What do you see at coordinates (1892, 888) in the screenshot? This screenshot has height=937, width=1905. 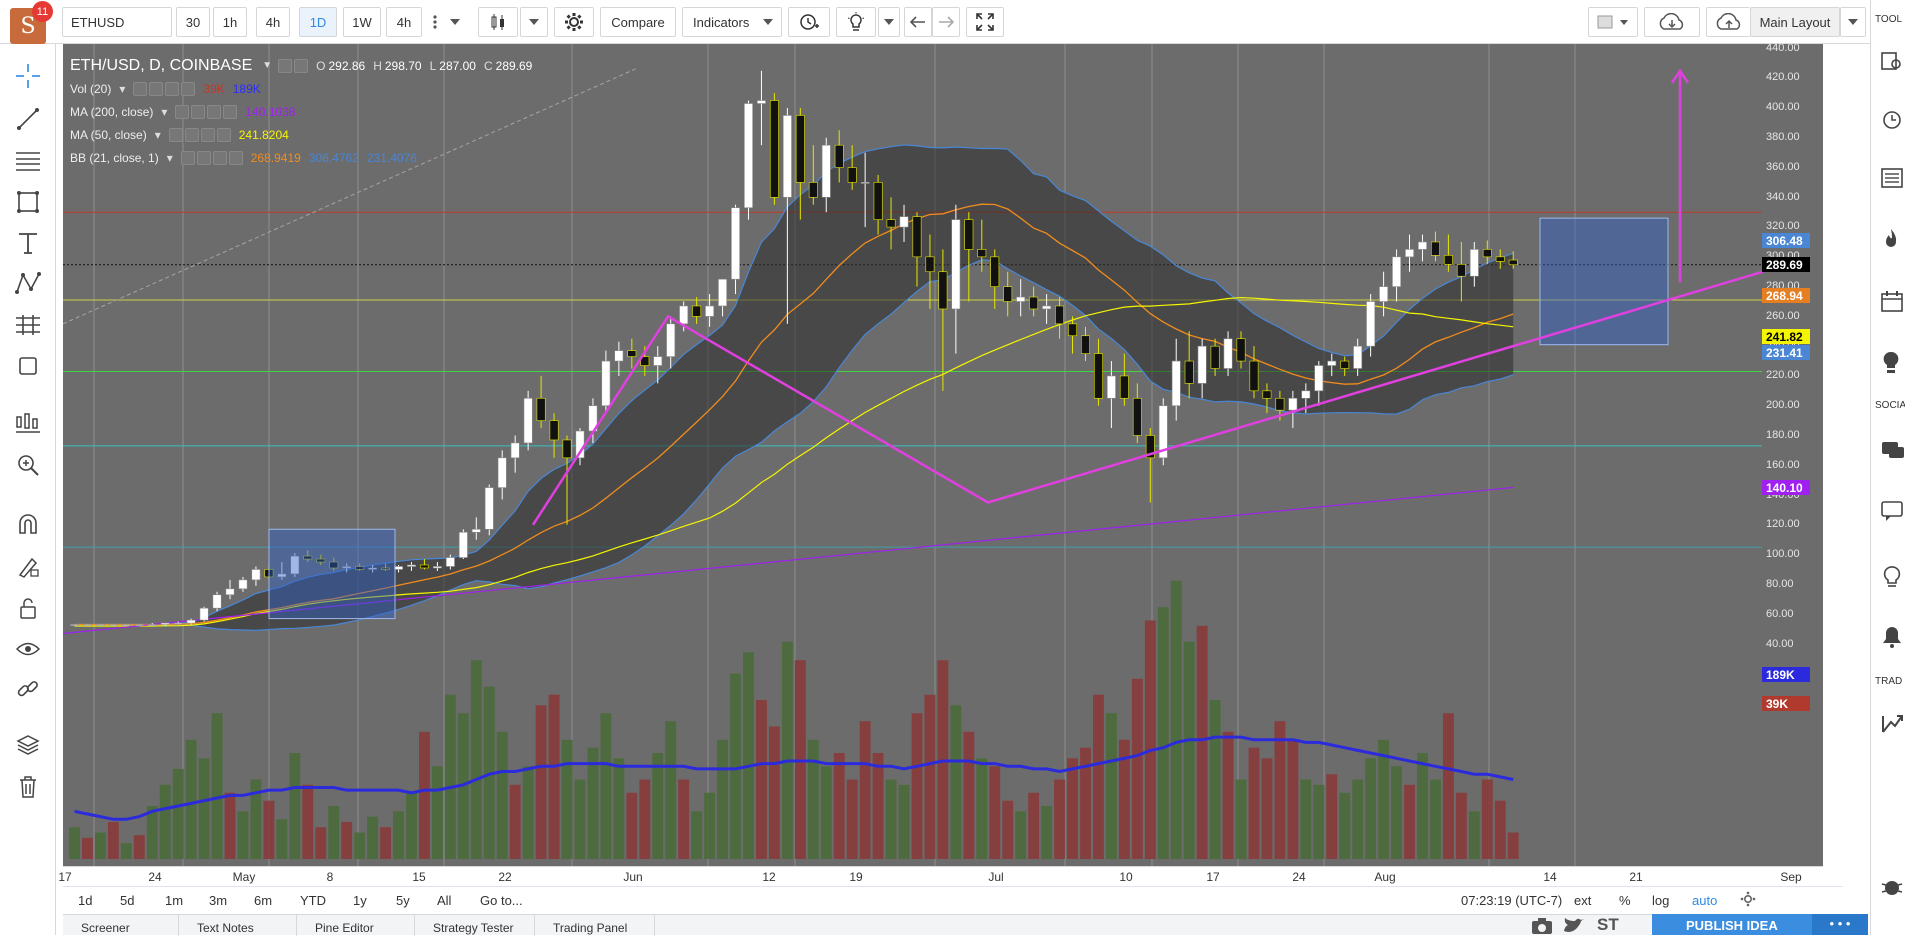 I see `chat-bug-icon` at bounding box center [1892, 888].